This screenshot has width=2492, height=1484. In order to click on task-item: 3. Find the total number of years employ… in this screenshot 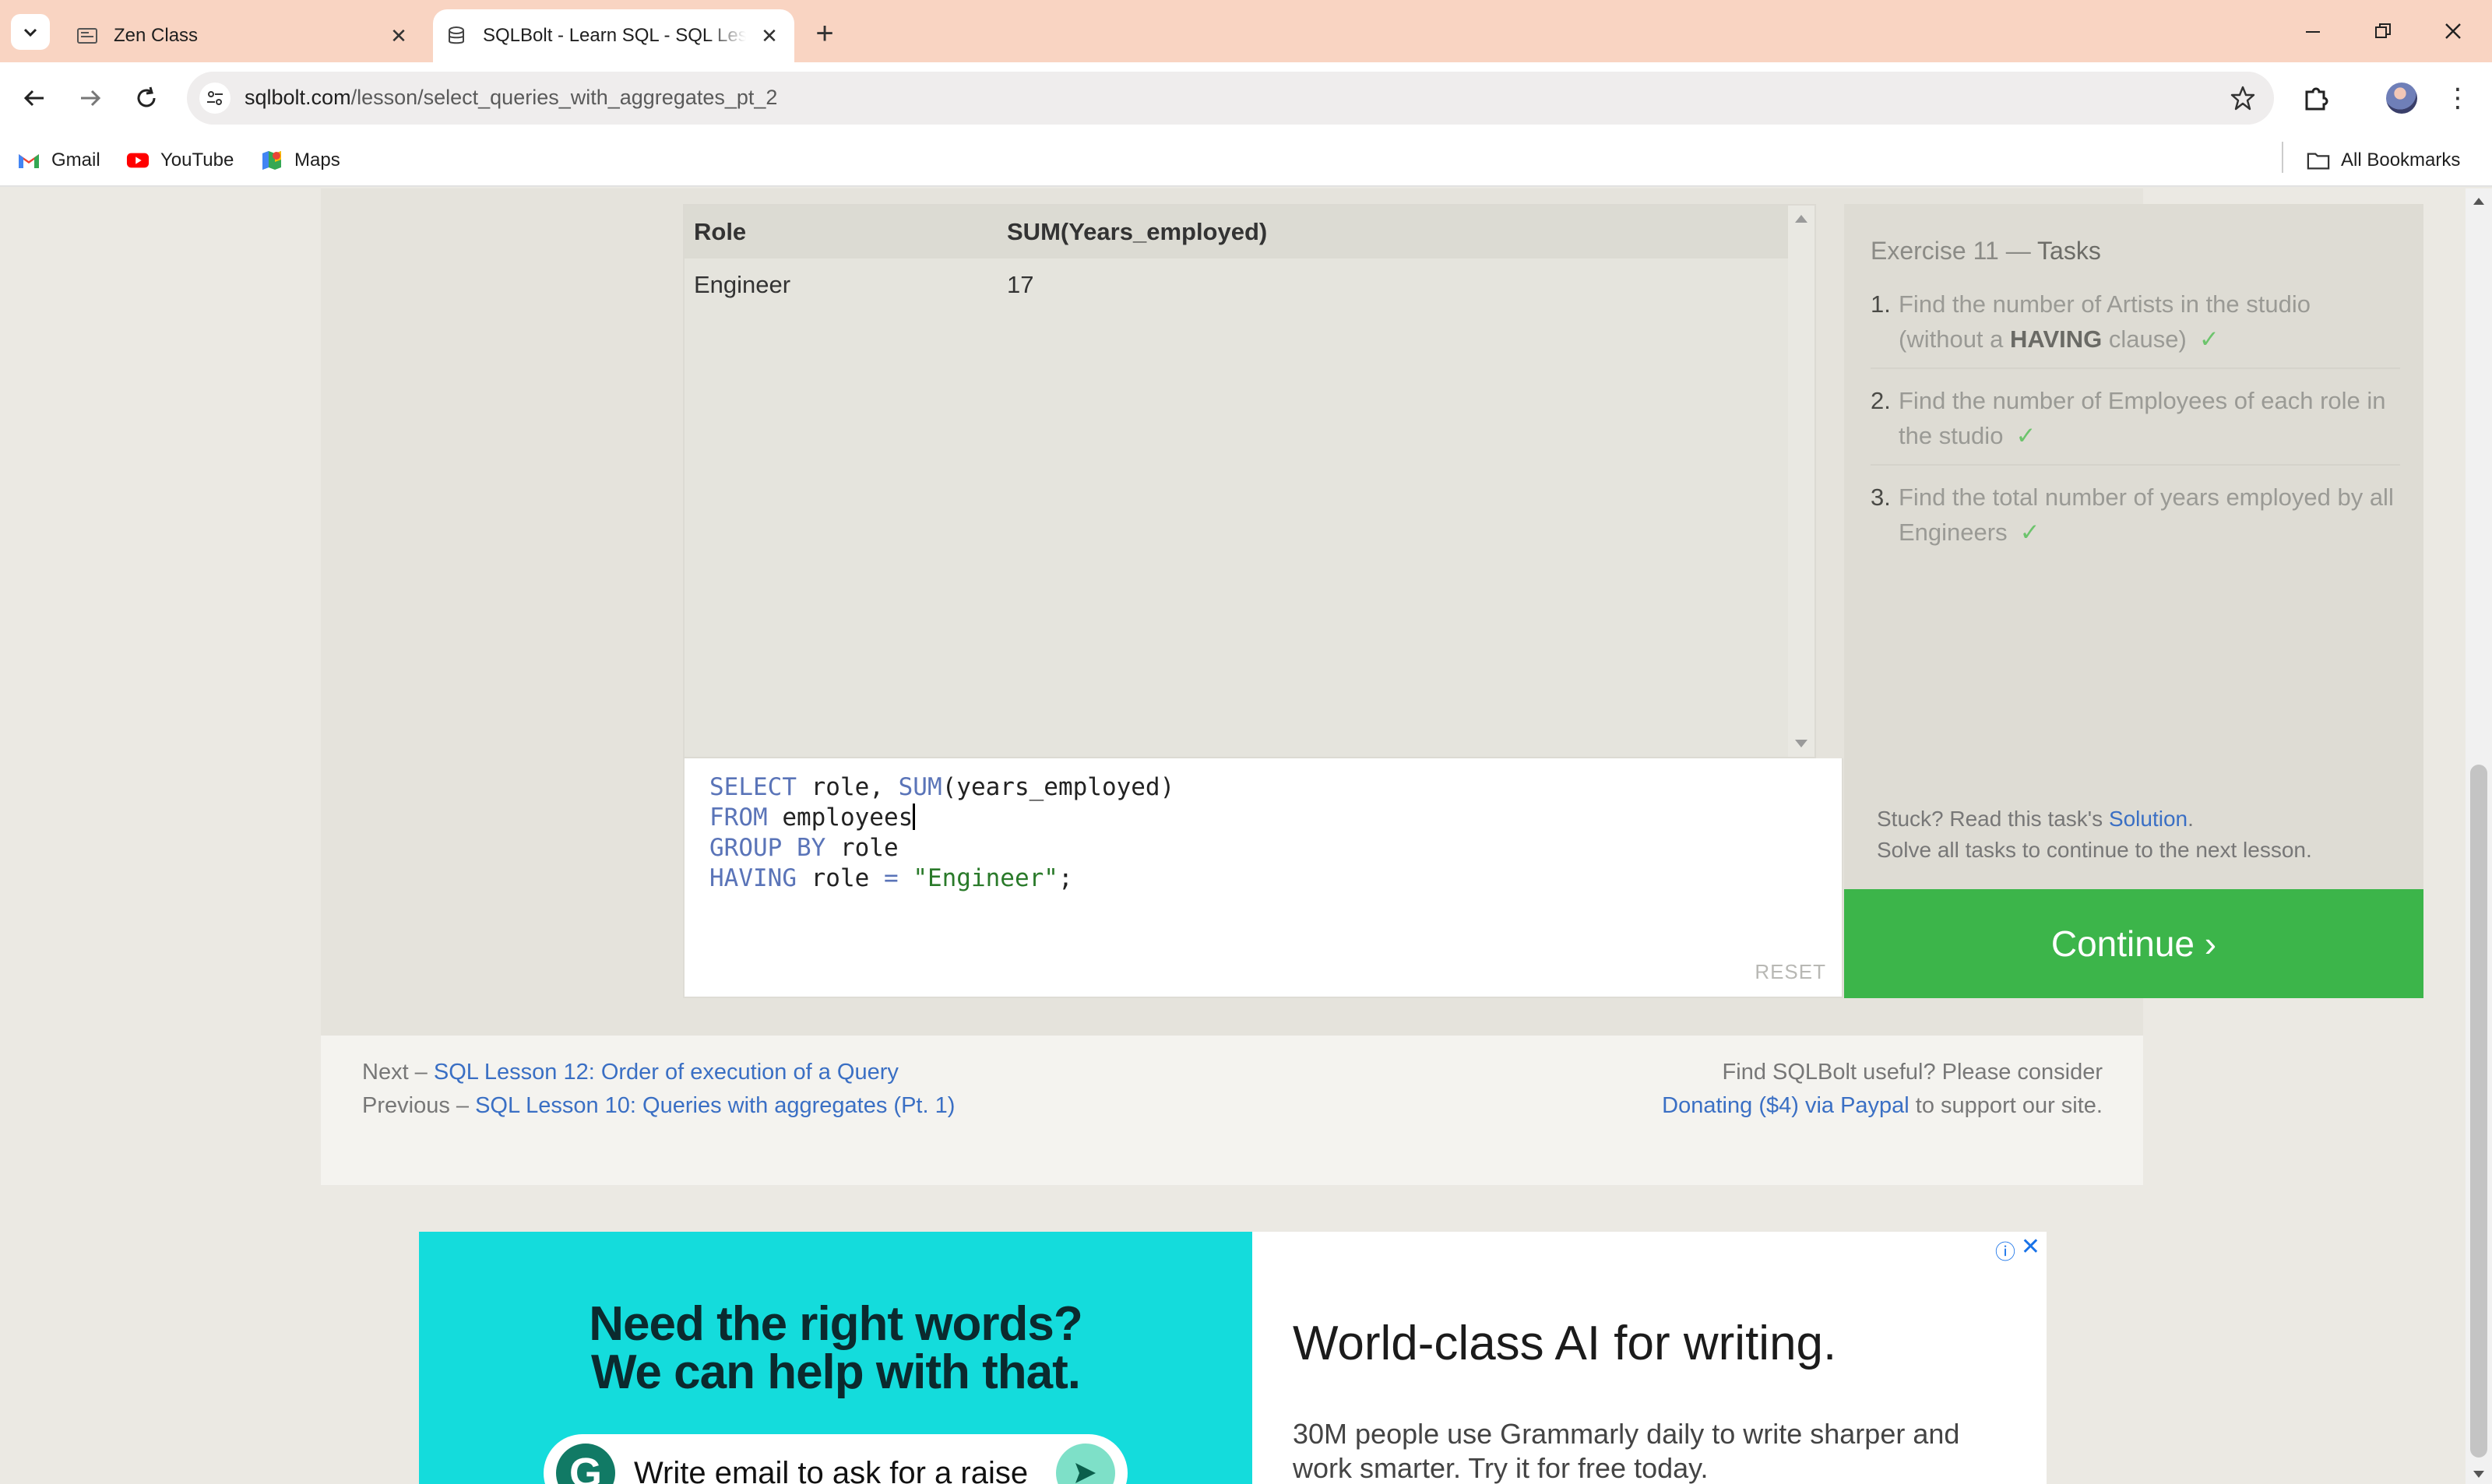, I will do `click(2132, 515)`.